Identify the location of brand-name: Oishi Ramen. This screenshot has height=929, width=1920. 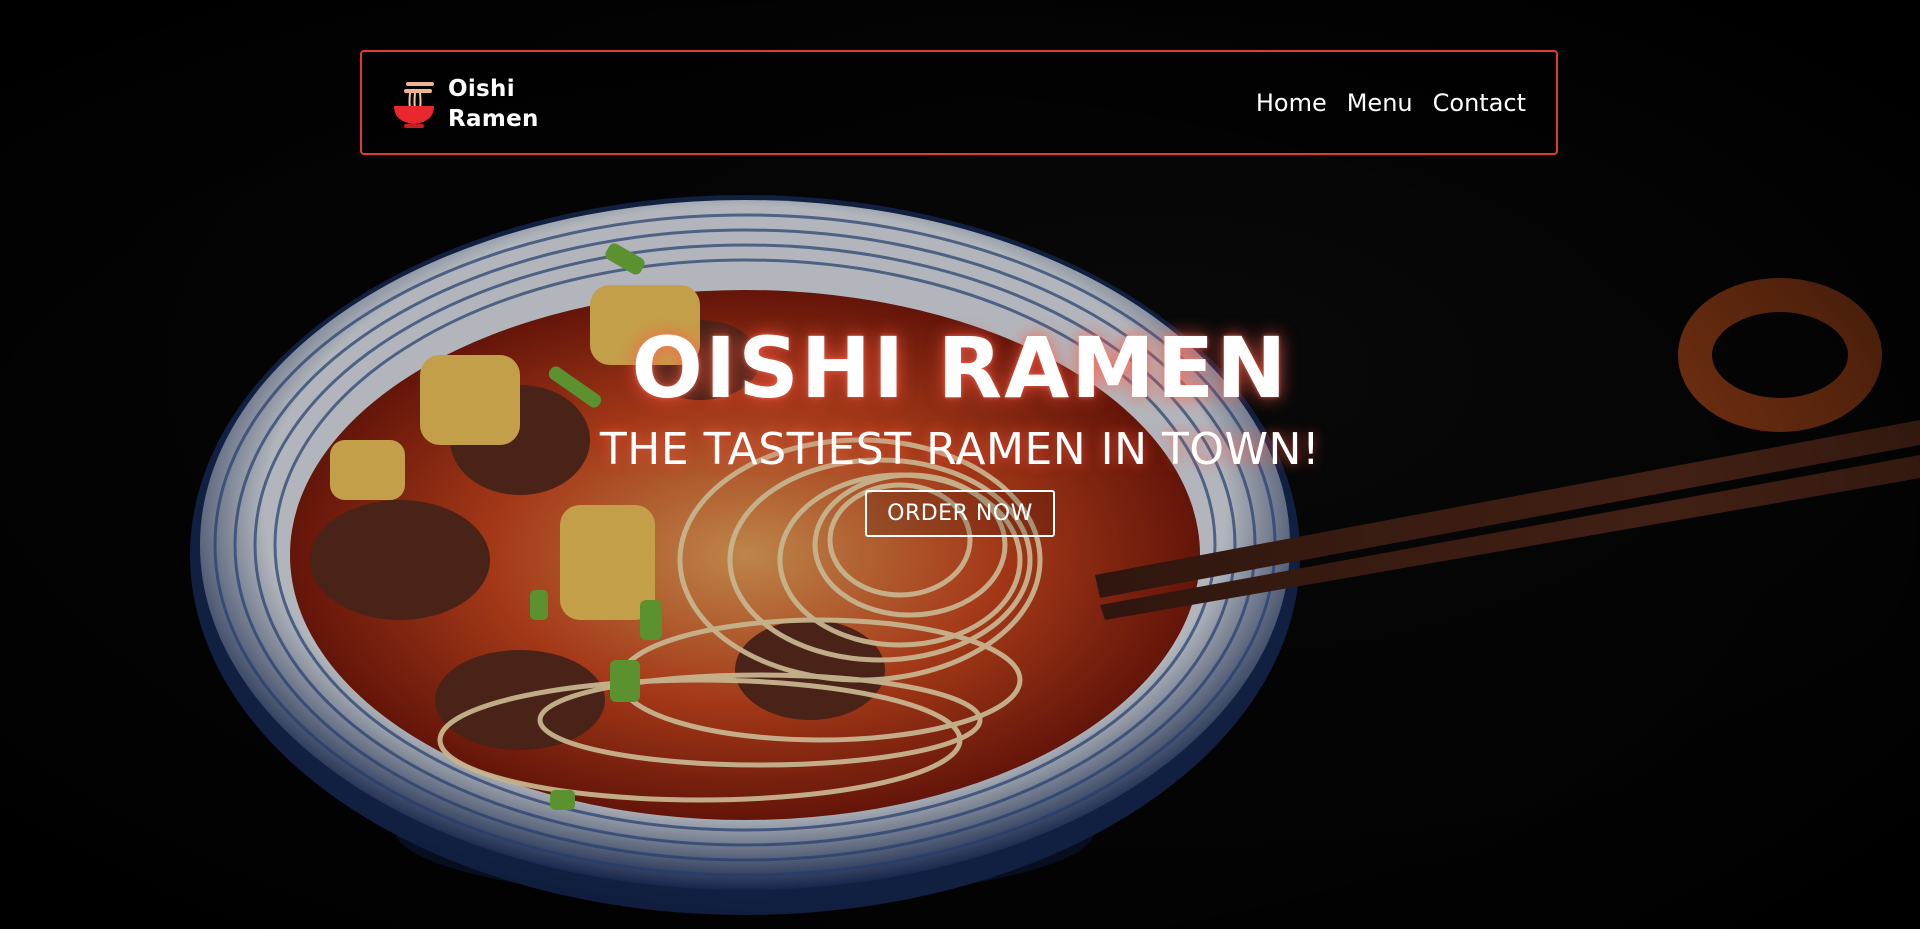
(493, 104).